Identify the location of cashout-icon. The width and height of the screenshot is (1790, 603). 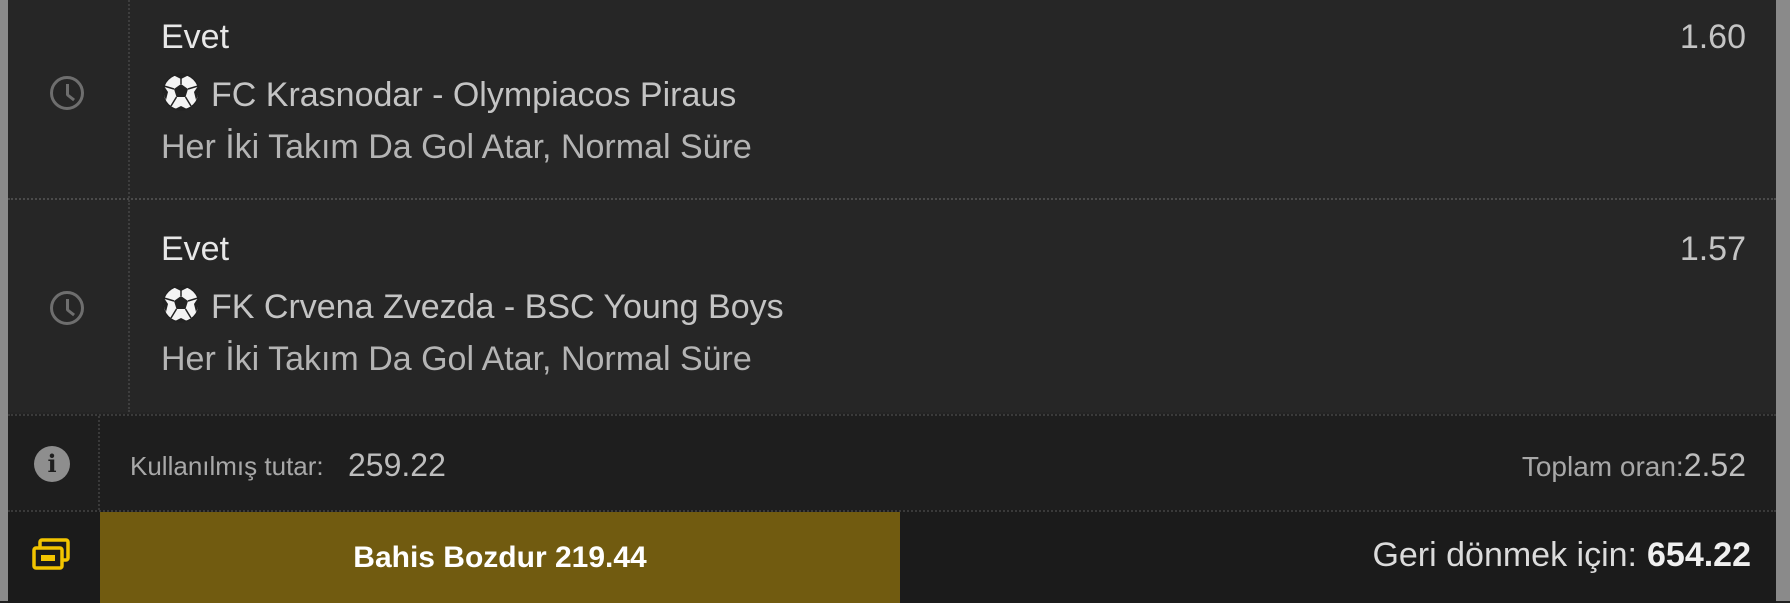
(52, 554).